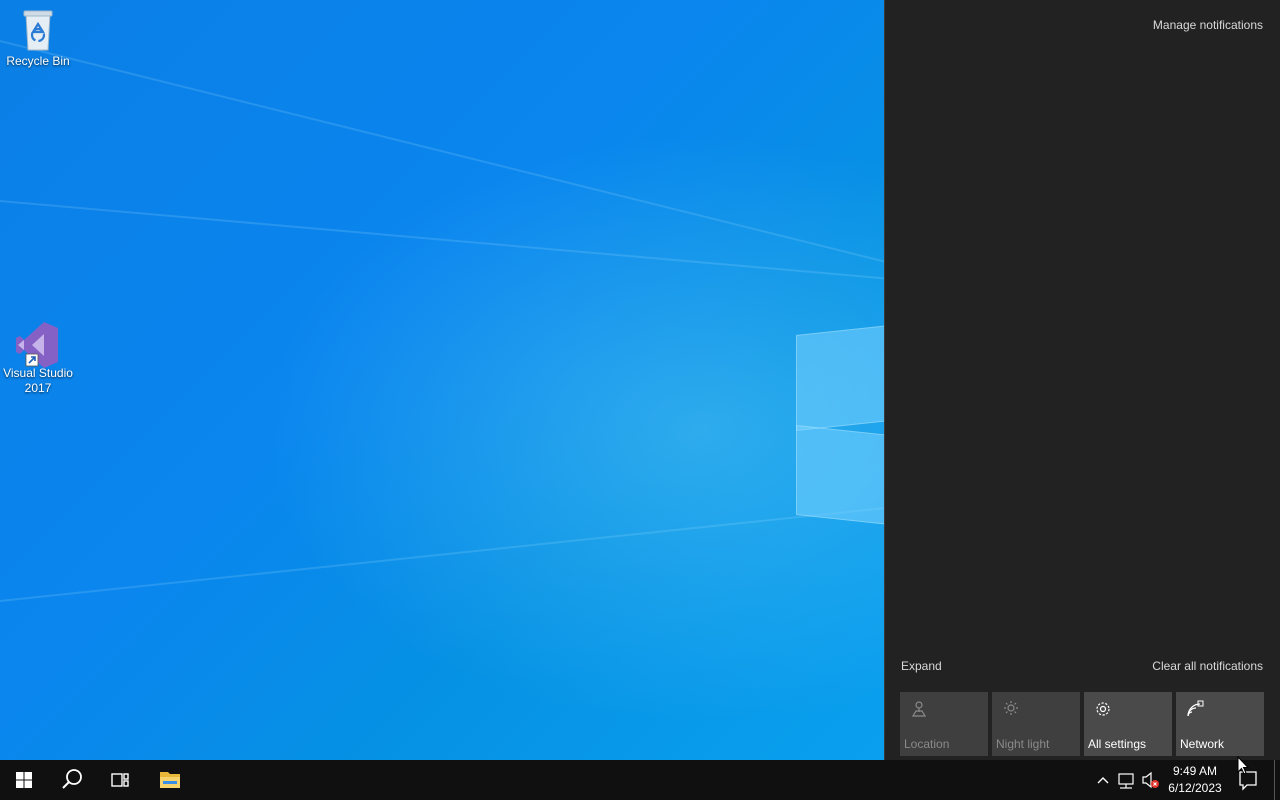 This screenshot has width=1280, height=804. Describe the element at coordinates (1036, 724) in the screenshot. I see `quick-action-night-light: Night light` at that location.